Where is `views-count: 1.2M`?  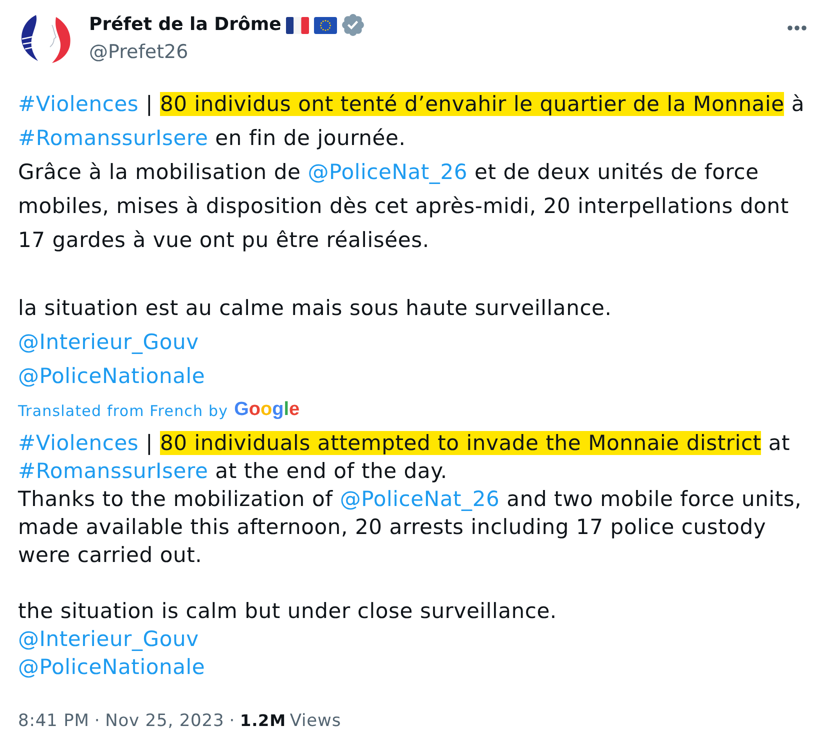
views-count: 1.2M is located at coordinates (263, 721).